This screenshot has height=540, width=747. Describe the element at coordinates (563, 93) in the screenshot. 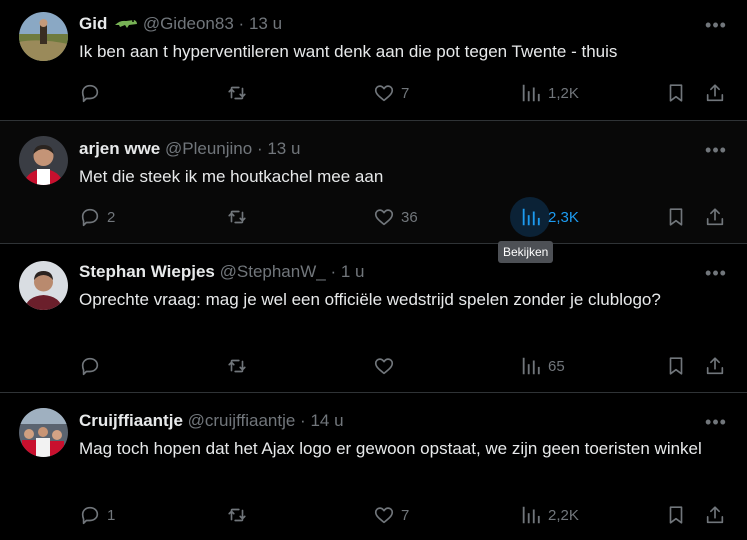

I see `view-count: 1,2K` at that location.